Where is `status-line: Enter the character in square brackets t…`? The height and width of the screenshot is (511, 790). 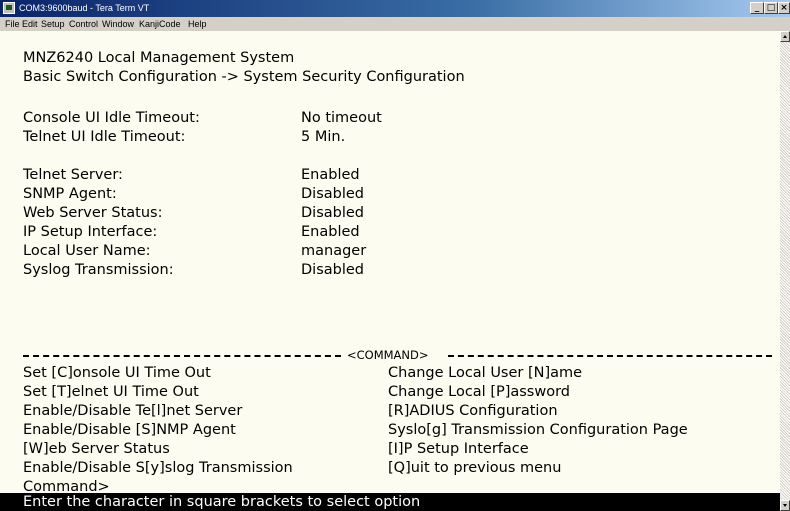 status-line: Enter the character in square brackets t… is located at coordinates (390, 502).